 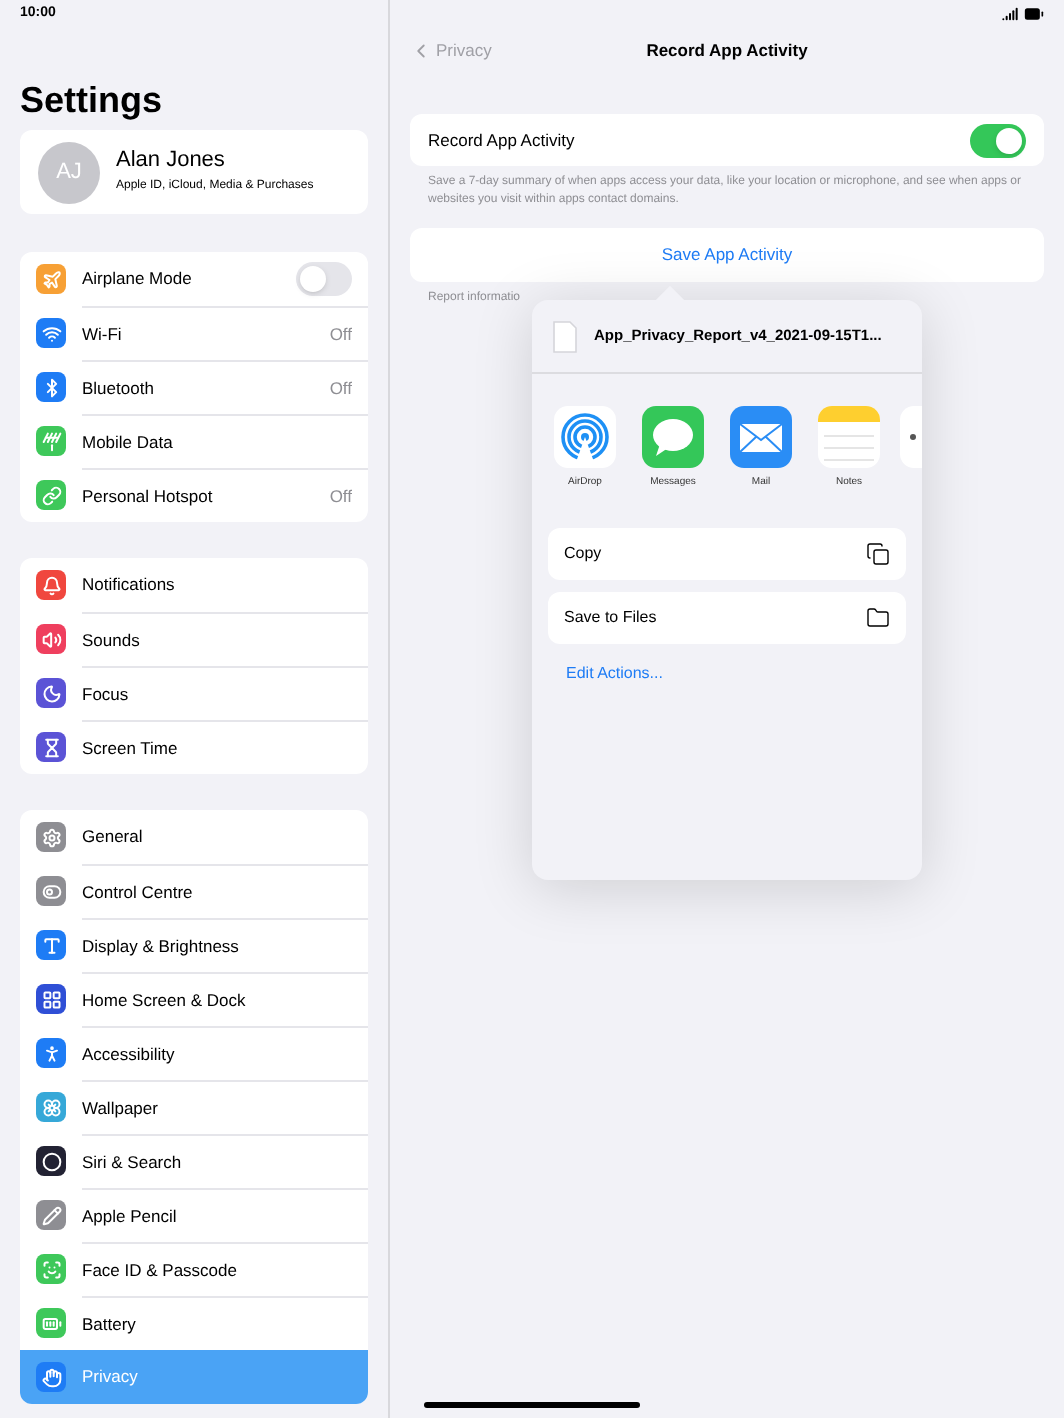 I want to click on item-label: Apple Pencil, so click(x=130, y=1216).